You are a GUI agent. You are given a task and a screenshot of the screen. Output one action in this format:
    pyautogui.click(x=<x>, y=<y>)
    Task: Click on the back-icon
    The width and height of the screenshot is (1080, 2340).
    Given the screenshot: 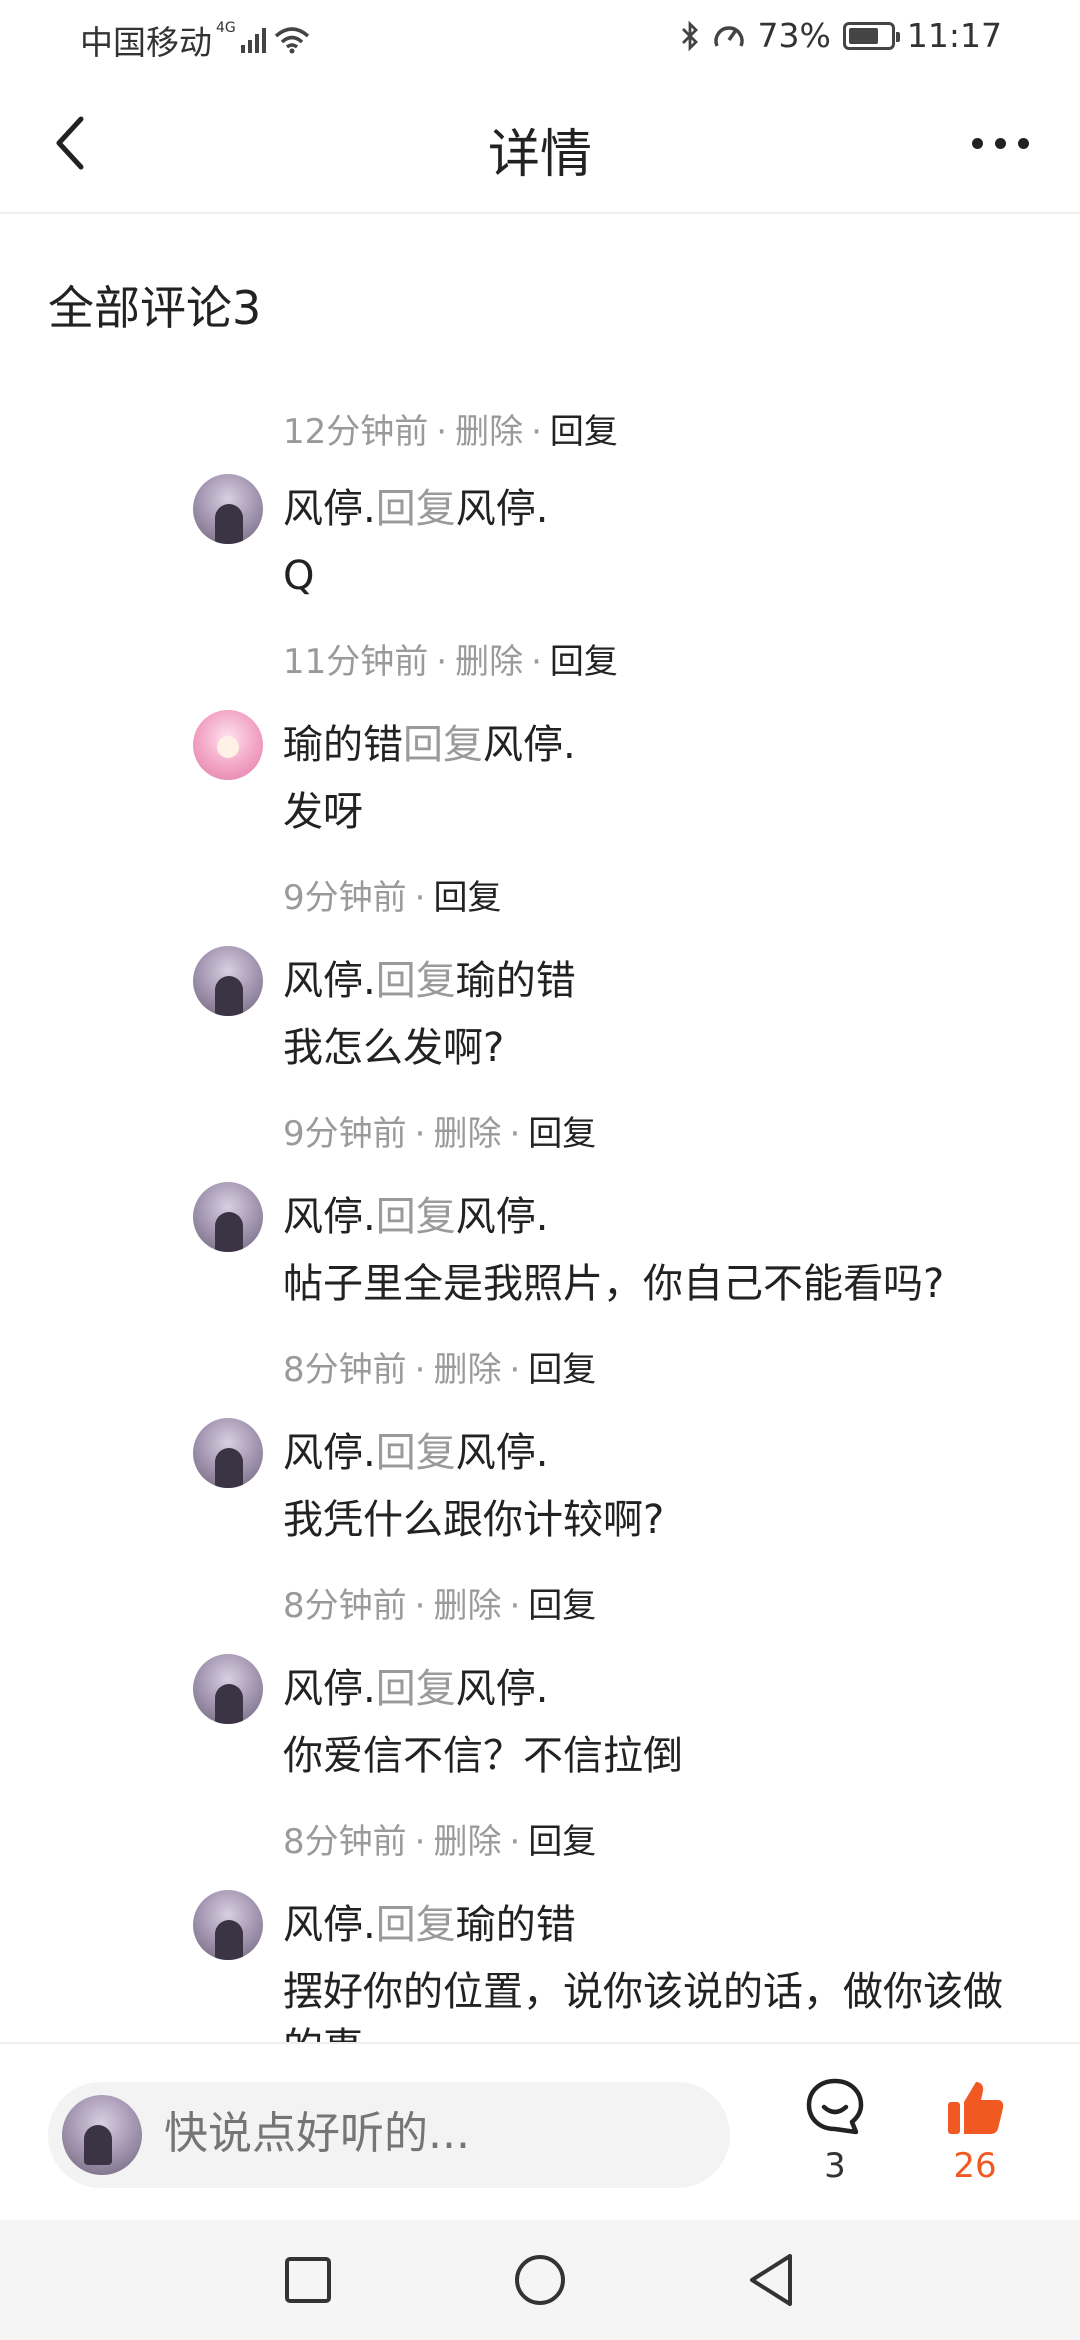 What is the action you would take?
    pyautogui.click(x=771, y=2280)
    